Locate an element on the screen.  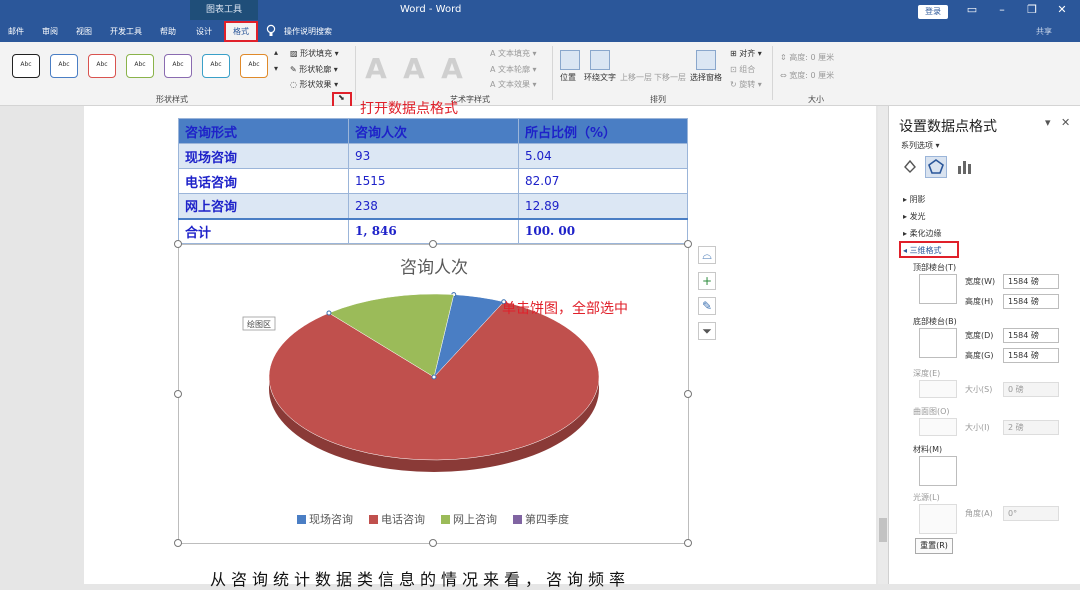
top-bevel-dropdown is located at coordinates (938, 289).